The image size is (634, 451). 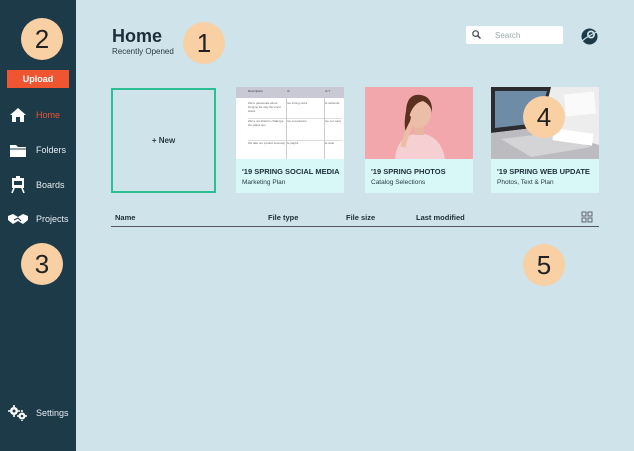 What do you see at coordinates (544, 265) in the screenshot?
I see `annotation-badge: 5` at bounding box center [544, 265].